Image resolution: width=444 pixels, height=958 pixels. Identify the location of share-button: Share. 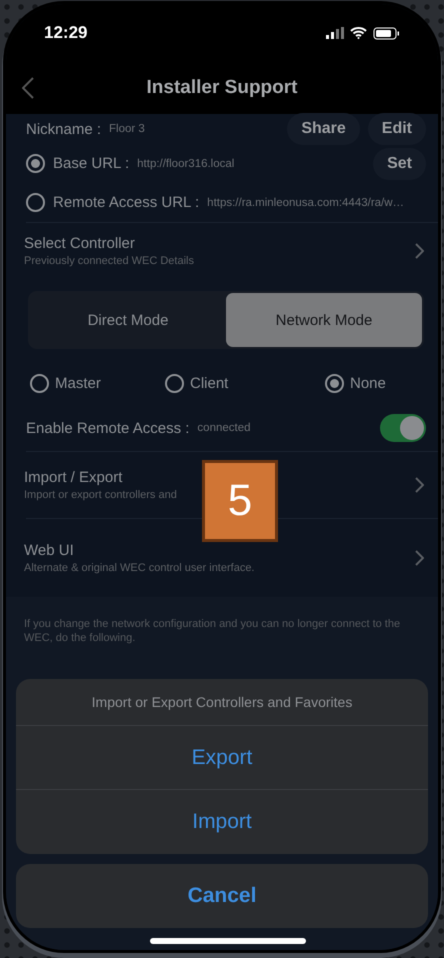
(323, 129).